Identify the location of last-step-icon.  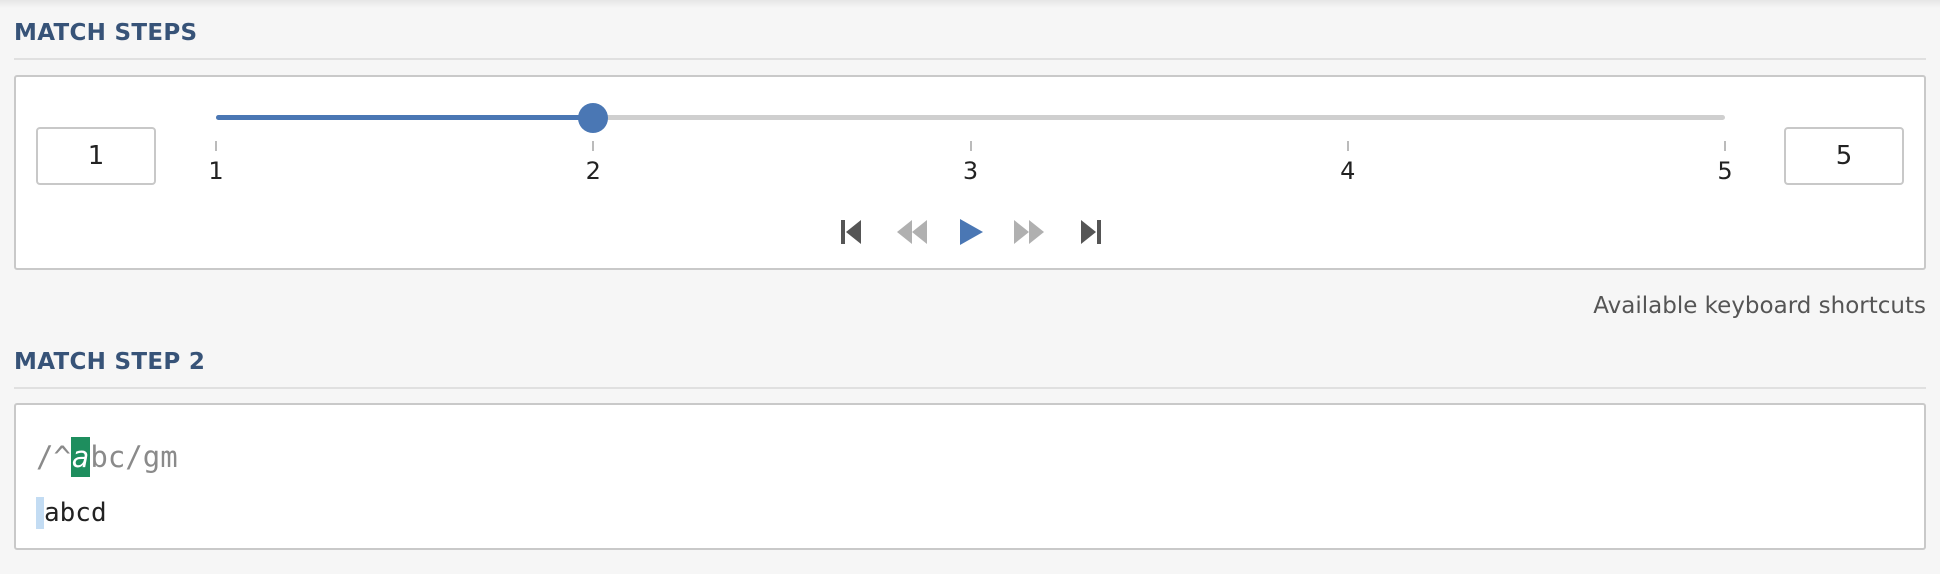
(1091, 232).